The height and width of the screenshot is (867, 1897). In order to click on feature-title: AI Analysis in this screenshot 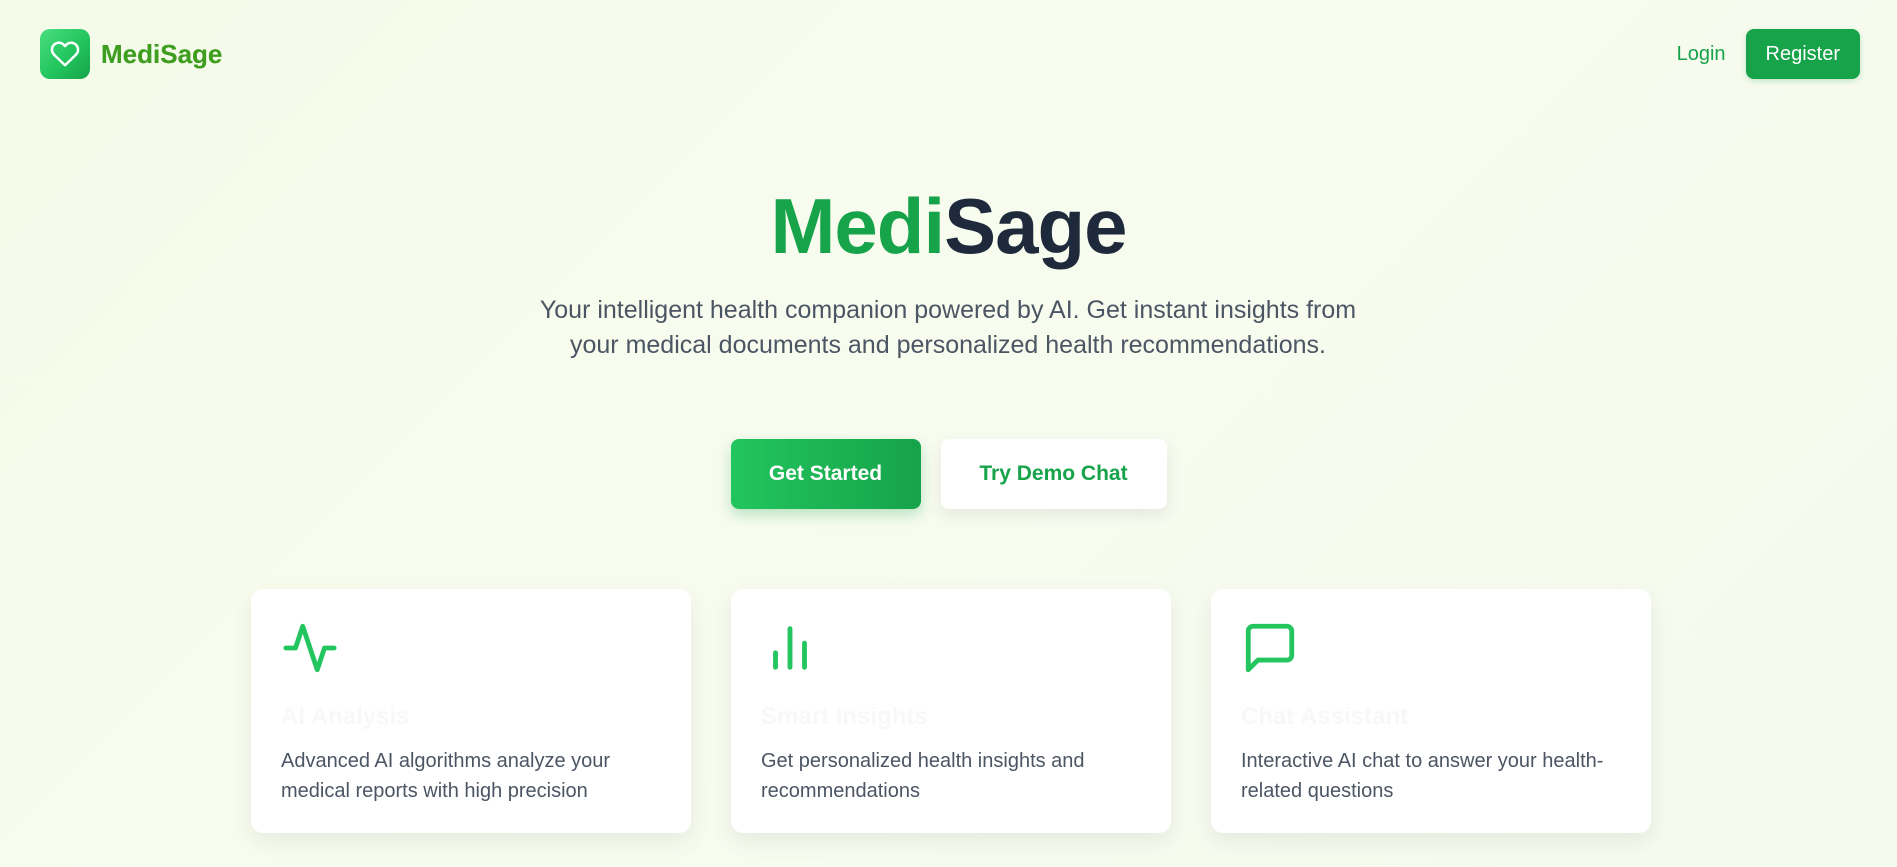, I will do `click(345, 716)`.